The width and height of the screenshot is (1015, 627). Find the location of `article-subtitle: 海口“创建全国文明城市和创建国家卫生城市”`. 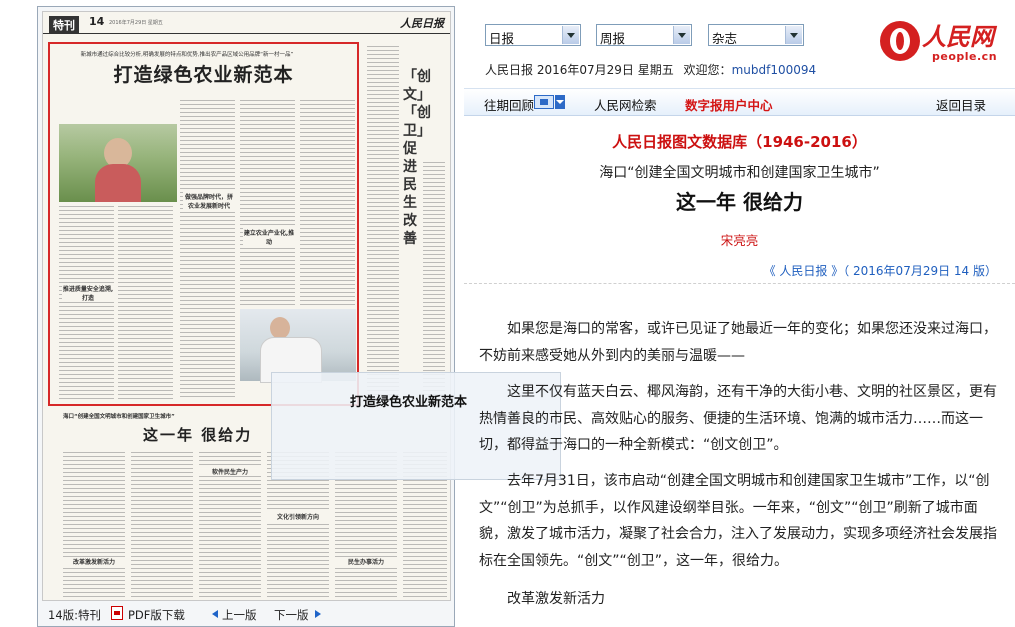

article-subtitle: 海口“创建全国文明城市和创建国家卫生城市” is located at coordinates (739, 173).